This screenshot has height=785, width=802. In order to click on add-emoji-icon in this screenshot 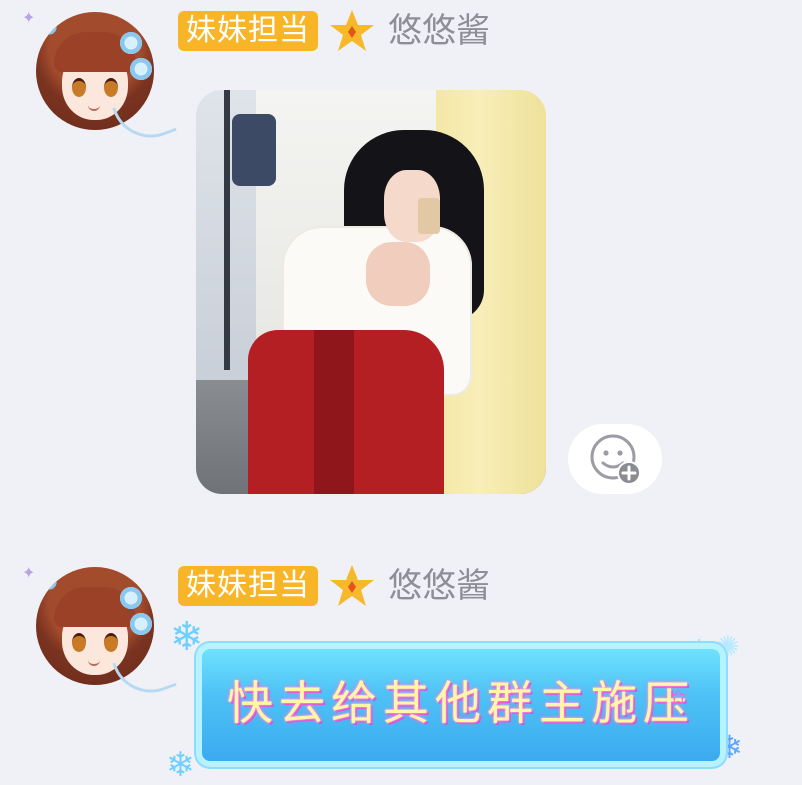, I will do `click(615, 459)`.